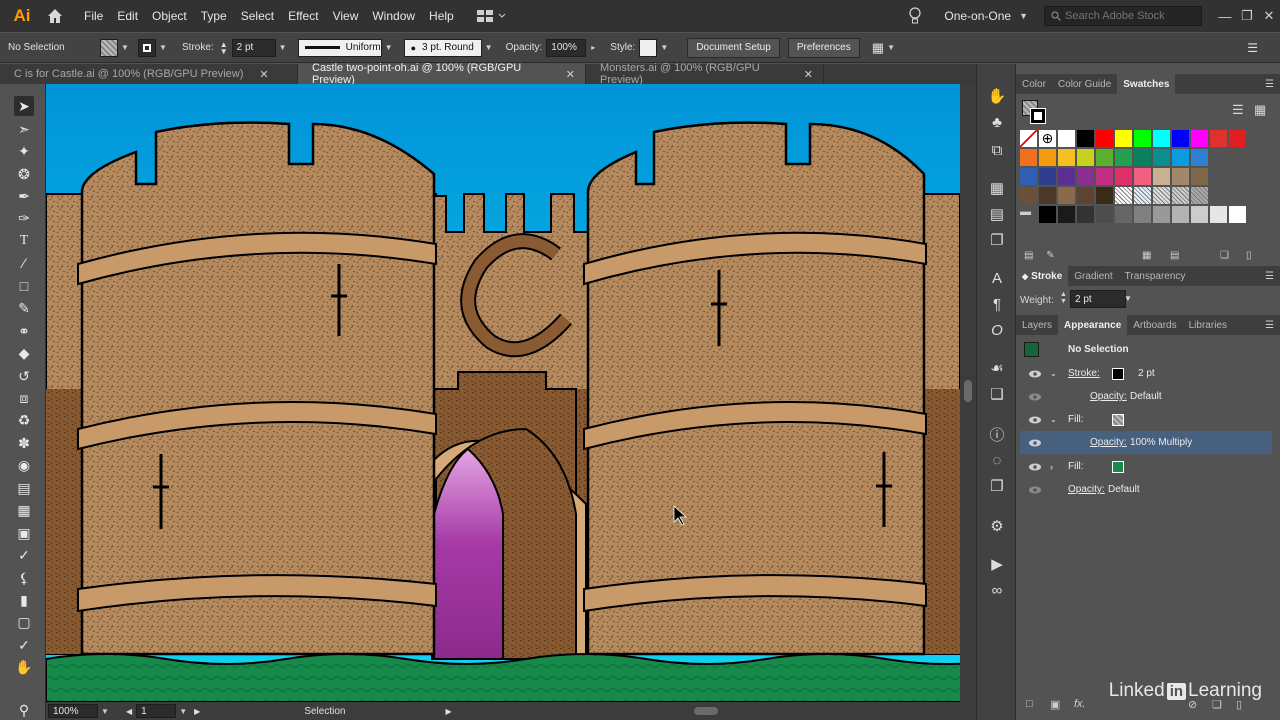 The height and width of the screenshot is (720, 1280). What do you see at coordinates (24, 151) in the screenshot?
I see `magic-wand-tool-icon: ✦` at bounding box center [24, 151].